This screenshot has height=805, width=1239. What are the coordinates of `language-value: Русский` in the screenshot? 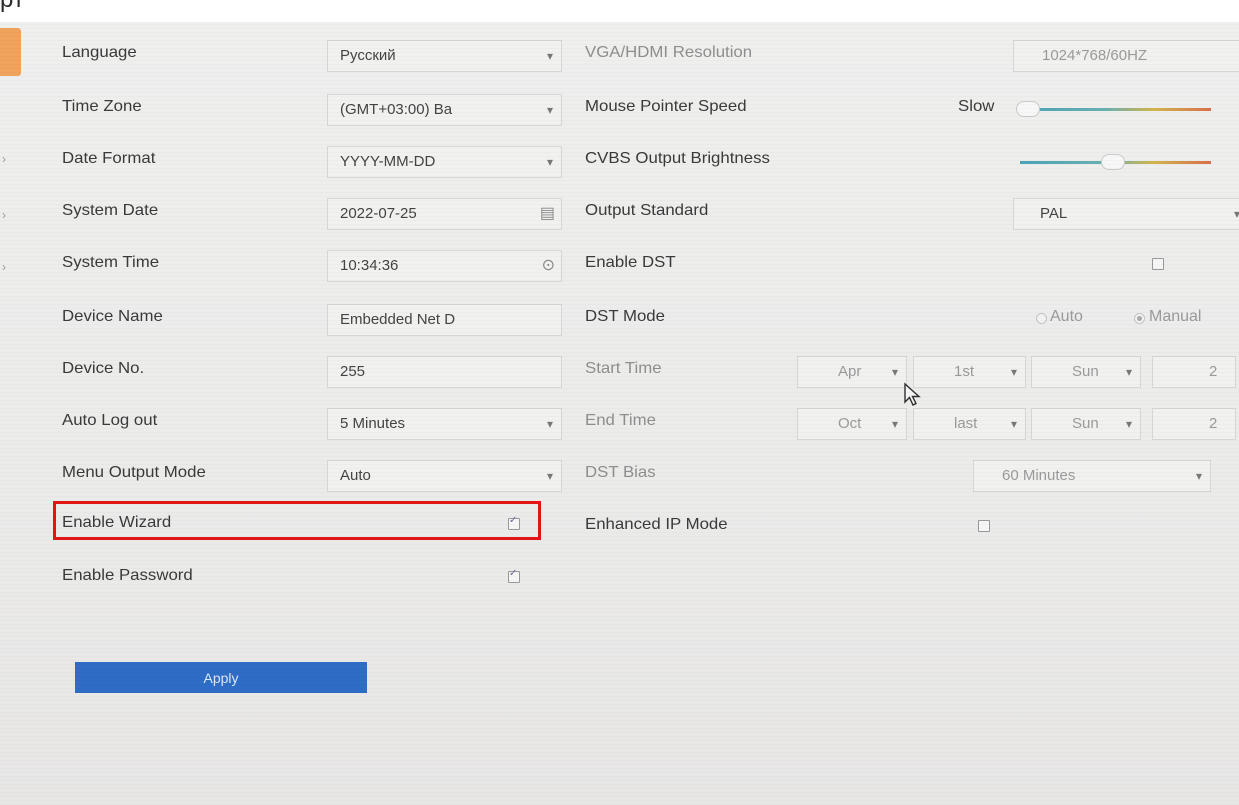 It's located at (368, 55).